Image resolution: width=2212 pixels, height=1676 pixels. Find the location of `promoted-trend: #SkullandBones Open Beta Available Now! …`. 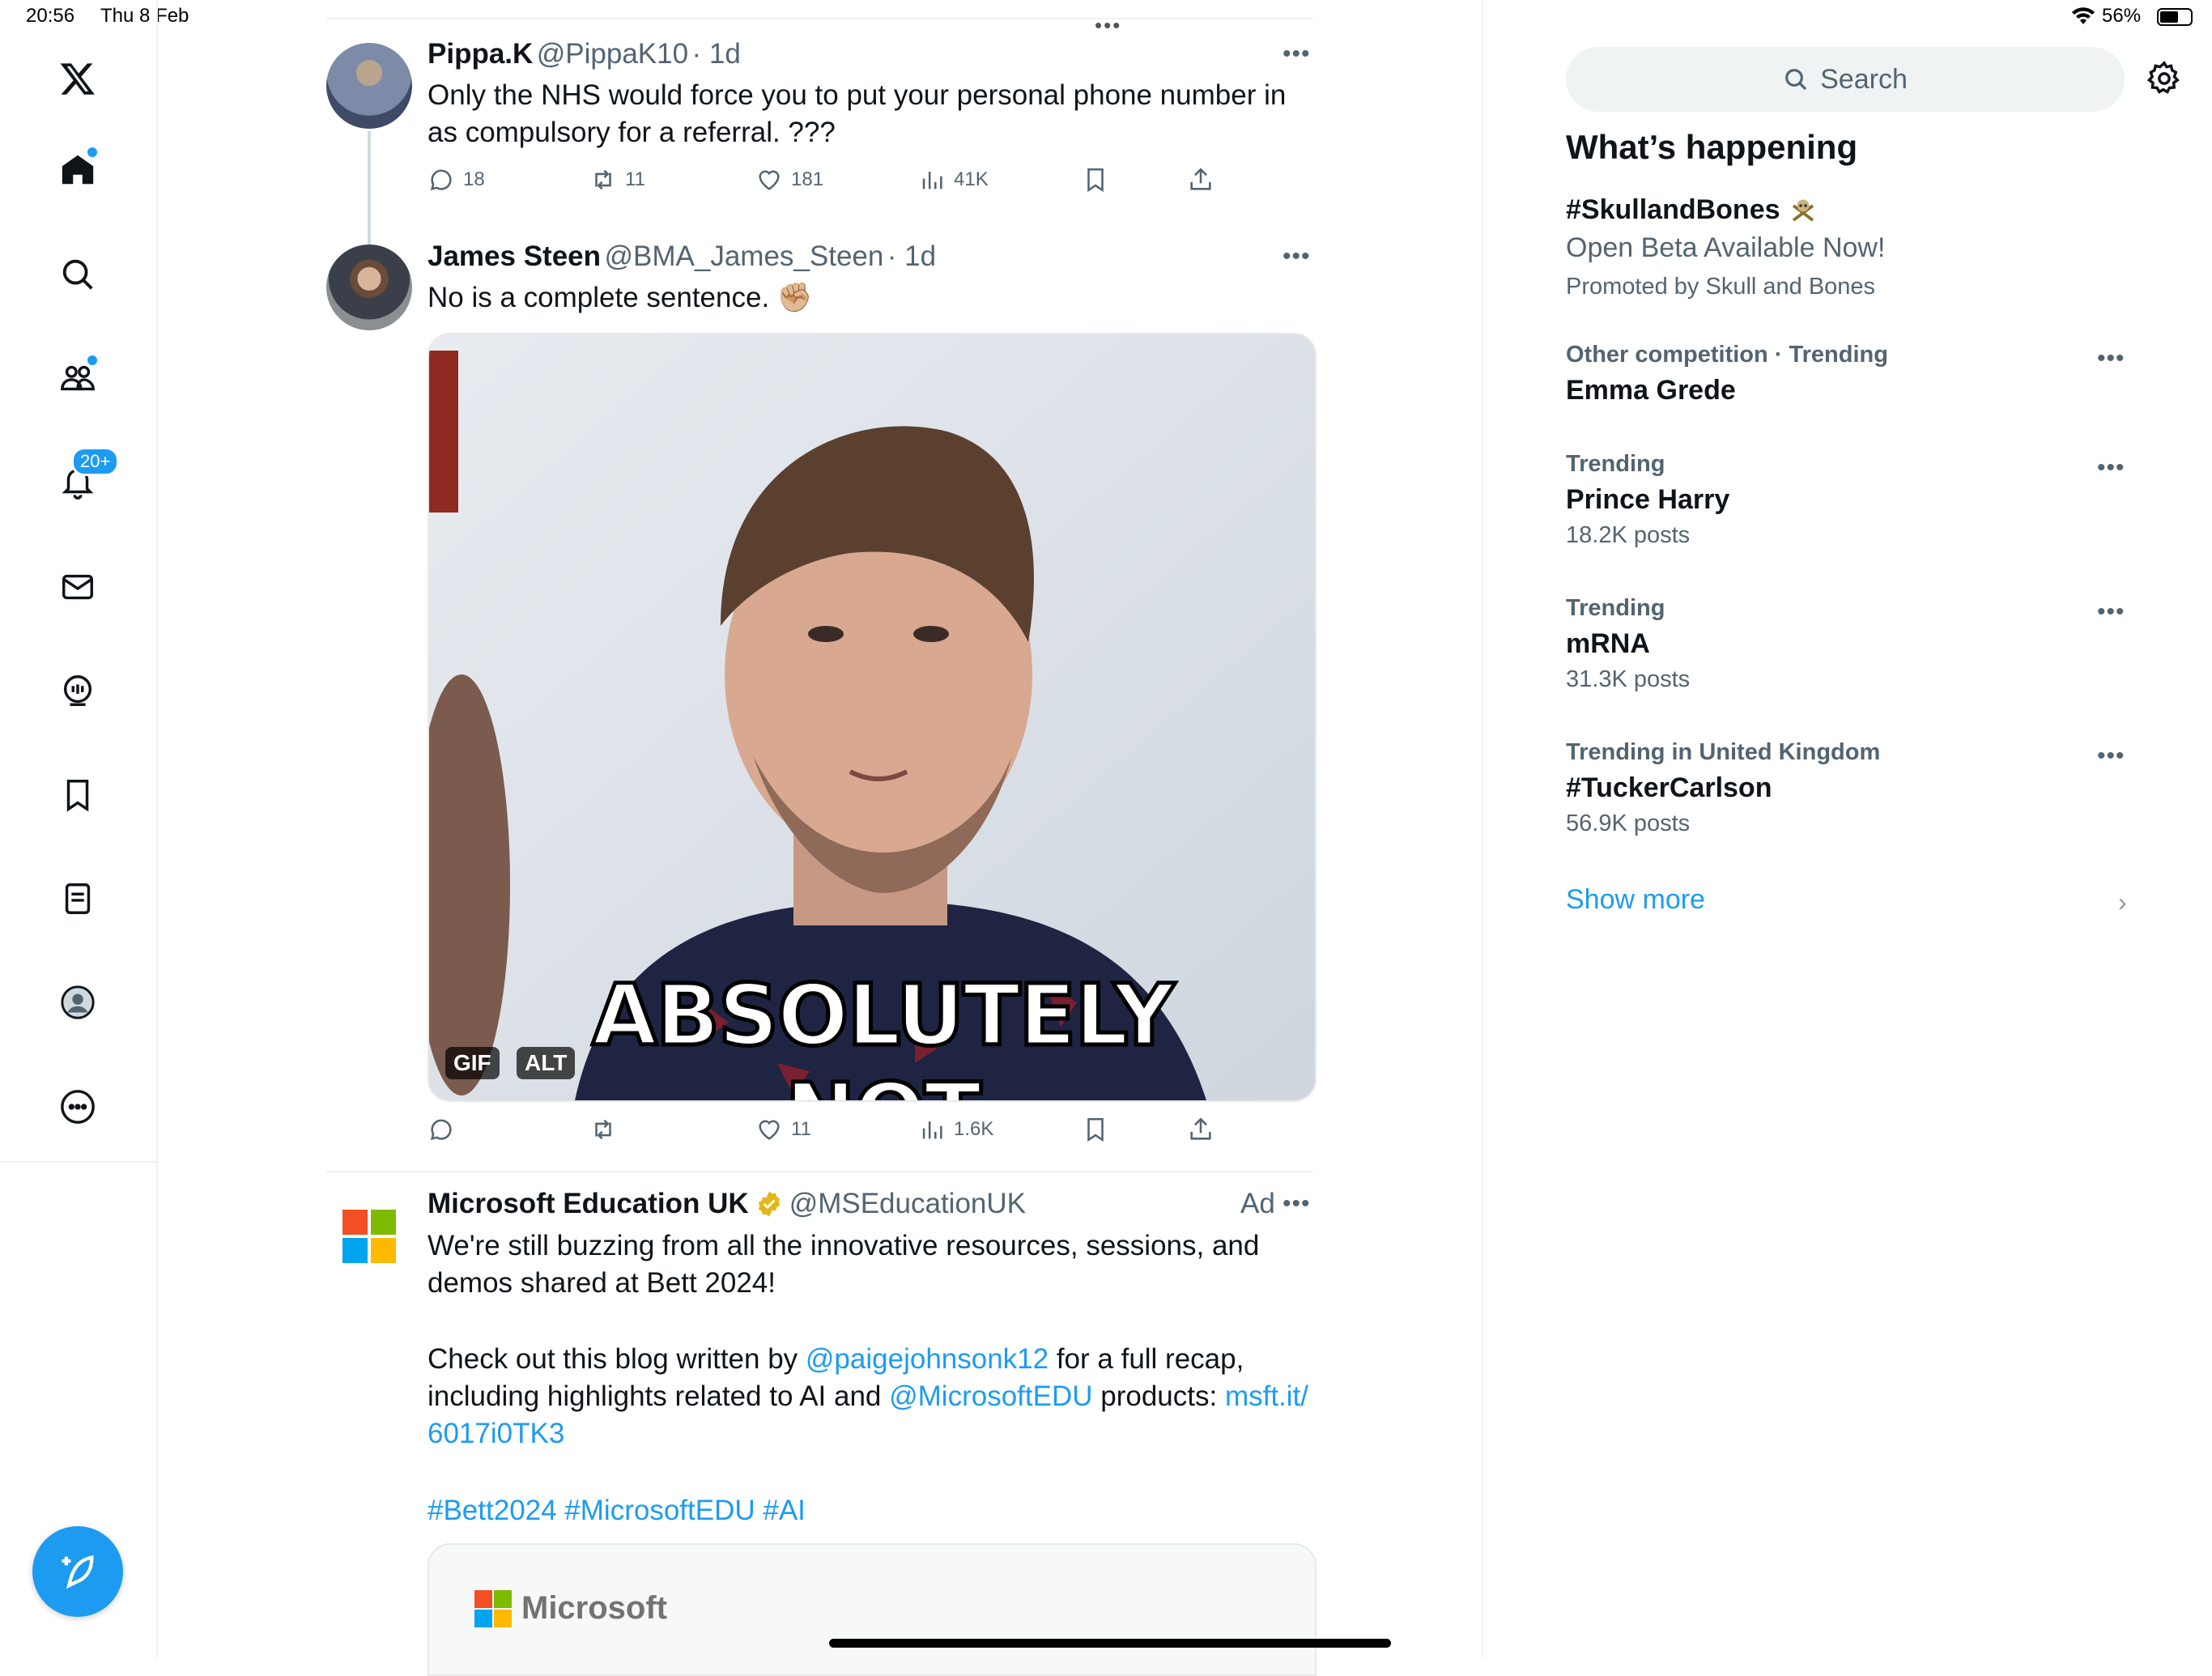

promoted-trend: #SkullandBones Open Beta Available Now! … is located at coordinates (1849, 247).